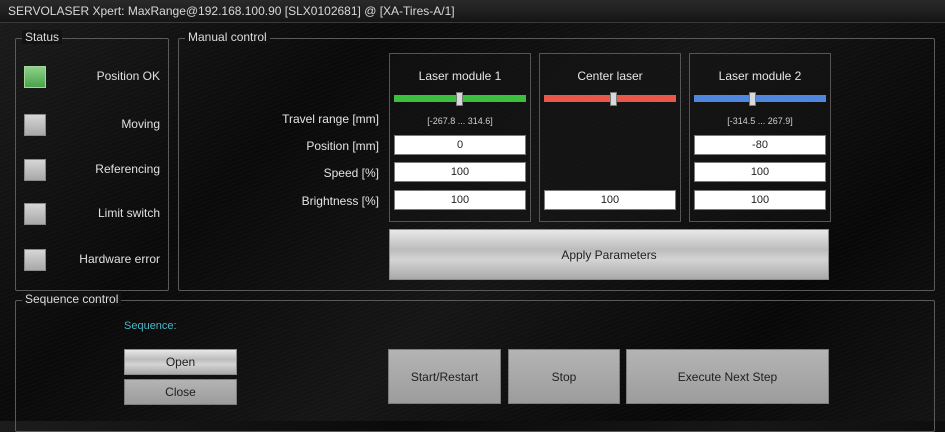 This screenshot has width=945, height=432. Describe the element at coordinates (42, 37) in the screenshot. I see `status-panel-label: Status` at that location.